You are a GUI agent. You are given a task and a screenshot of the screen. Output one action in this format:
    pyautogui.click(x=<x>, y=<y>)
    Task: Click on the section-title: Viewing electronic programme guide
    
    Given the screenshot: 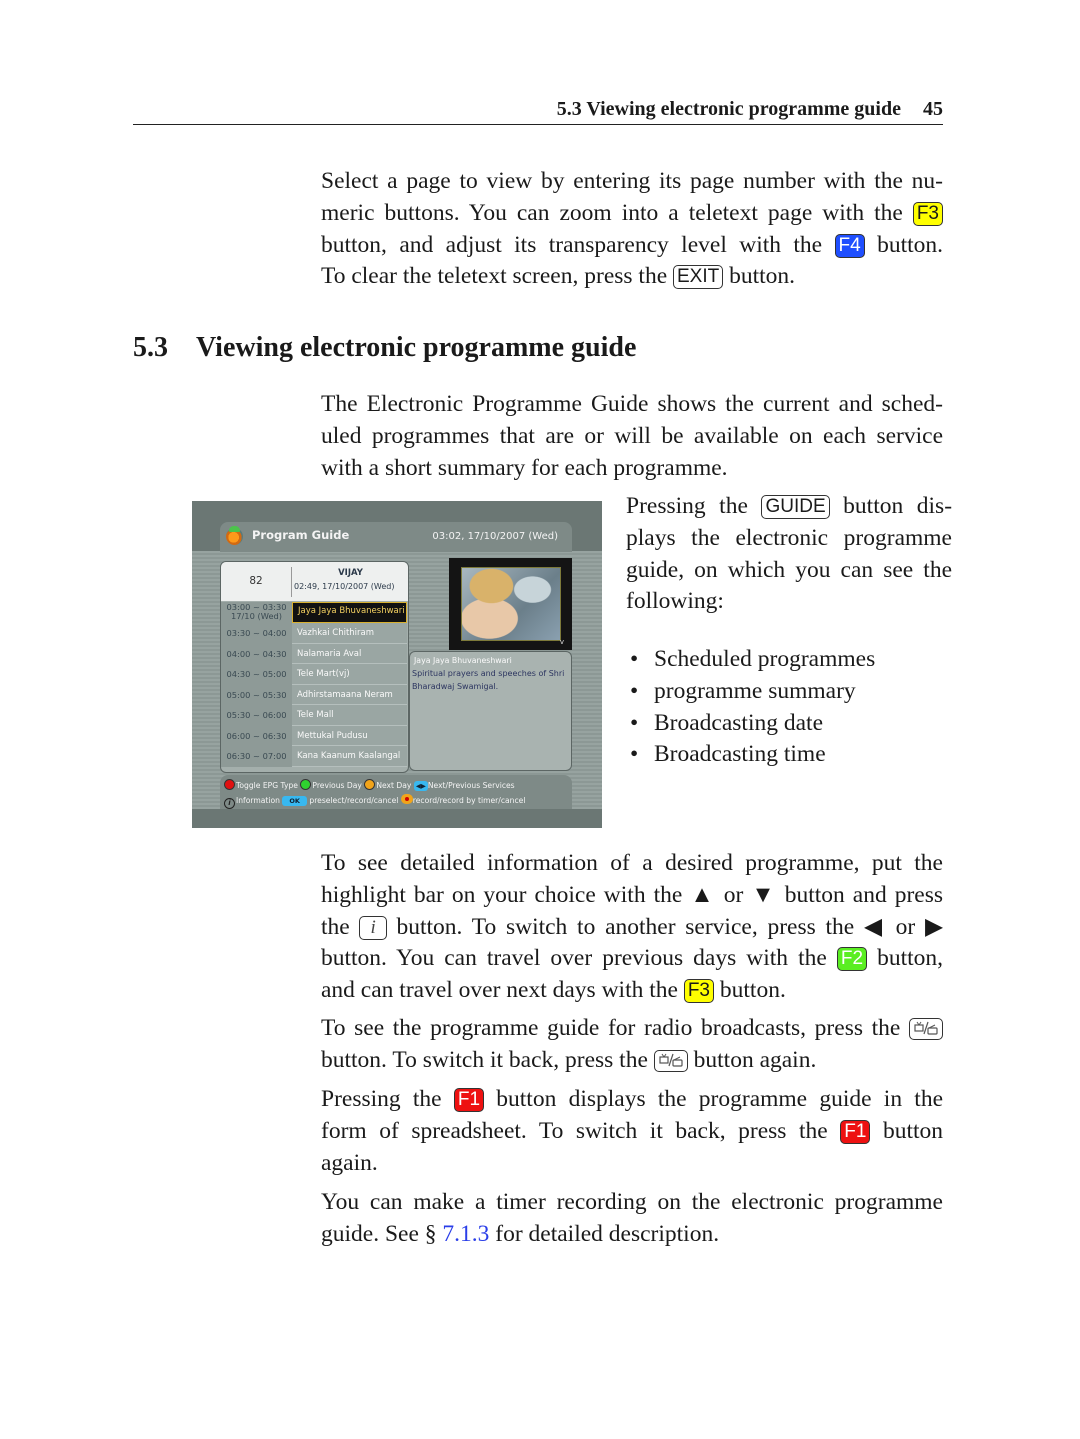 What is the action you would take?
    pyautogui.click(x=416, y=347)
    